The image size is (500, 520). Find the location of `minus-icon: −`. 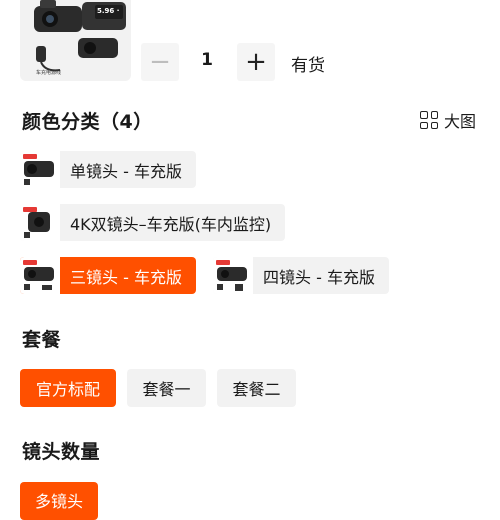

minus-icon: − is located at coordinates (160, 62).